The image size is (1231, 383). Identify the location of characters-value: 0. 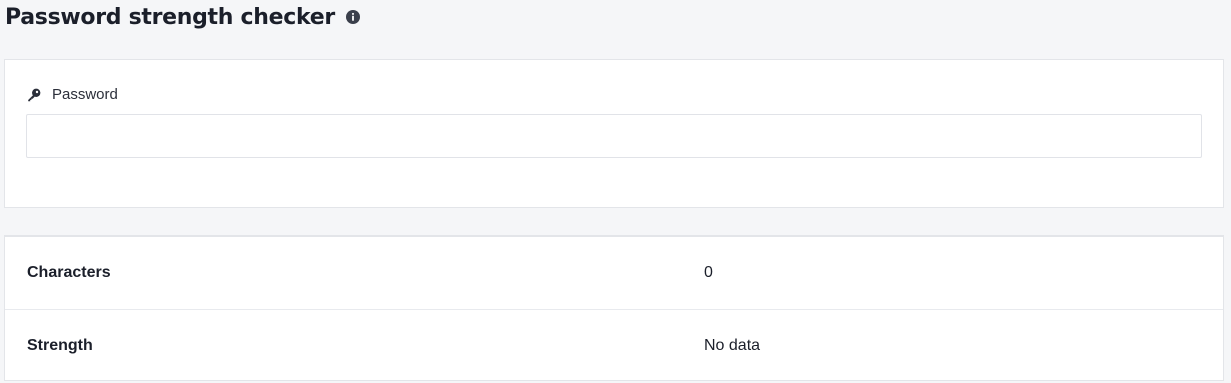
(708, 272).